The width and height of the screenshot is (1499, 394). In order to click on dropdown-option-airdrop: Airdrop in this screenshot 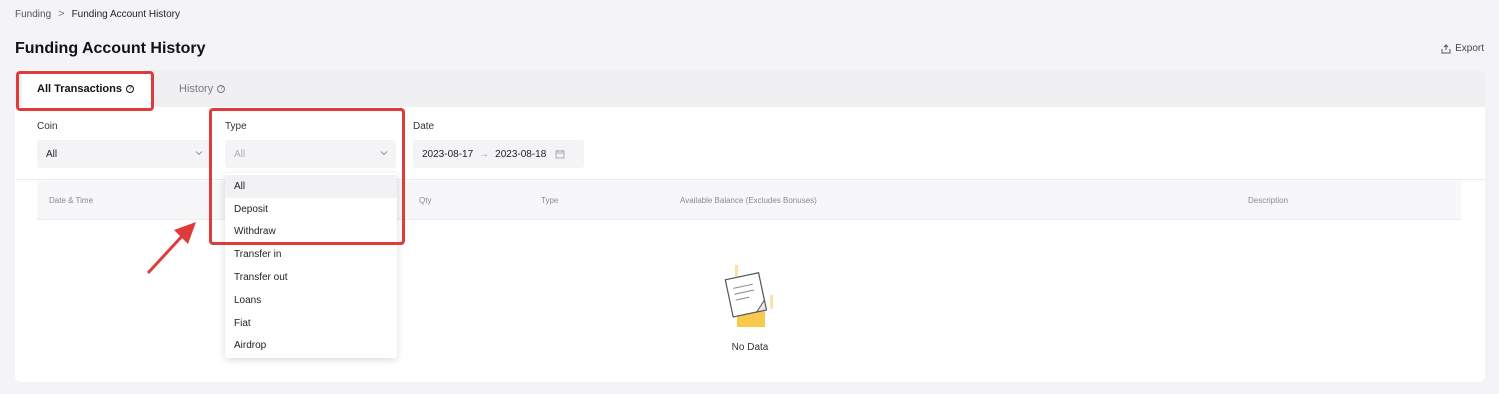, I will do `click(311, 346)`.